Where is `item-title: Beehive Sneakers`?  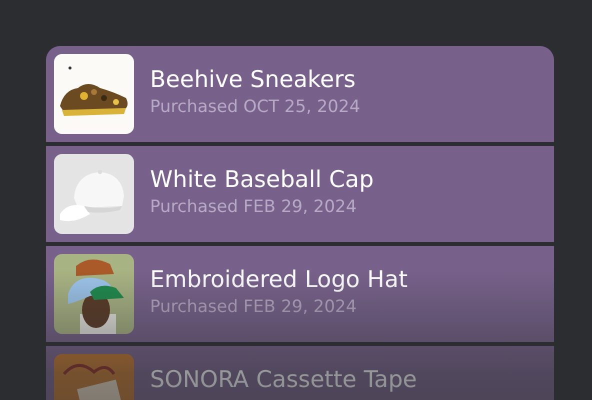
item-title: Beehive Sneakers is located at coordinates (253, 80).